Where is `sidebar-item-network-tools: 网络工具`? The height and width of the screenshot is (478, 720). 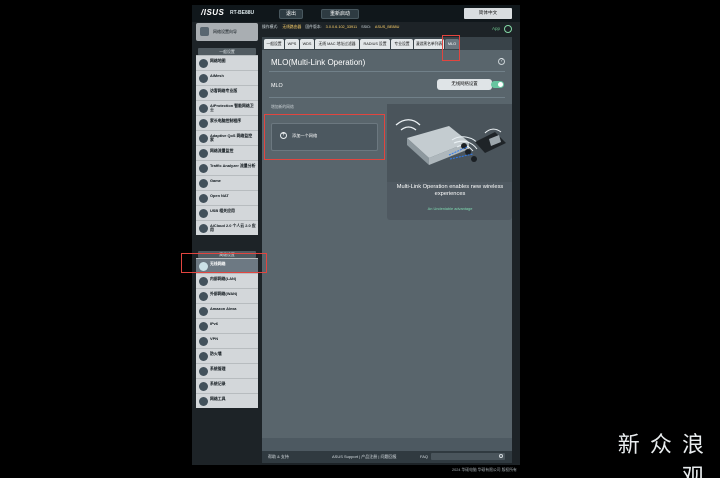 sidebar-item-network-tools: 网络工具 is located at coordinates (227, 400).